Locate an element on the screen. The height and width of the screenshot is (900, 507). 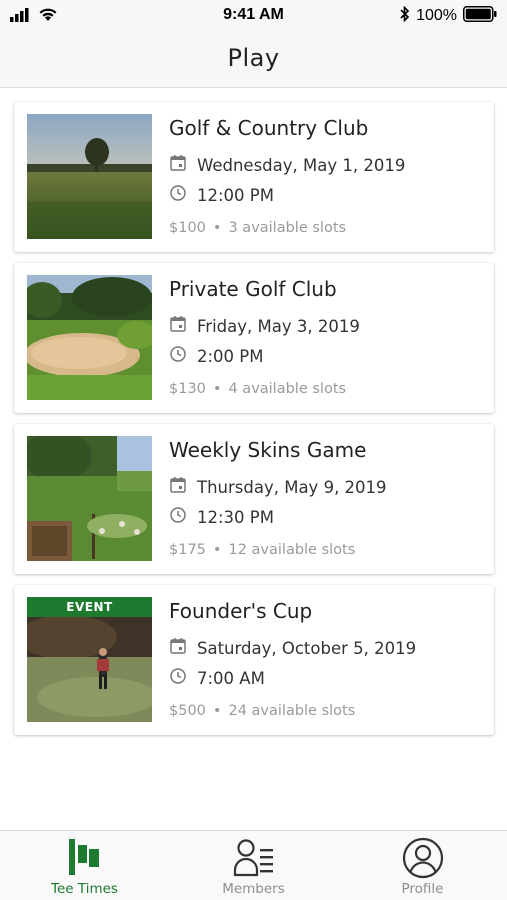
tee-time: 12:00 PM is located at coordinates (235, 195).